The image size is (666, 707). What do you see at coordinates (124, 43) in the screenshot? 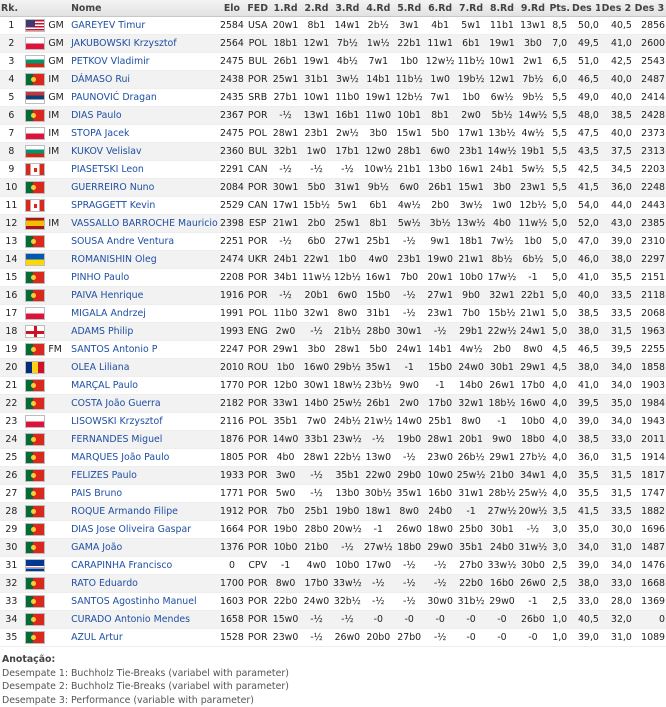
I see `player-name-link: JAKUBOWSKI Krzysztof` at bounding box center [124, 43].